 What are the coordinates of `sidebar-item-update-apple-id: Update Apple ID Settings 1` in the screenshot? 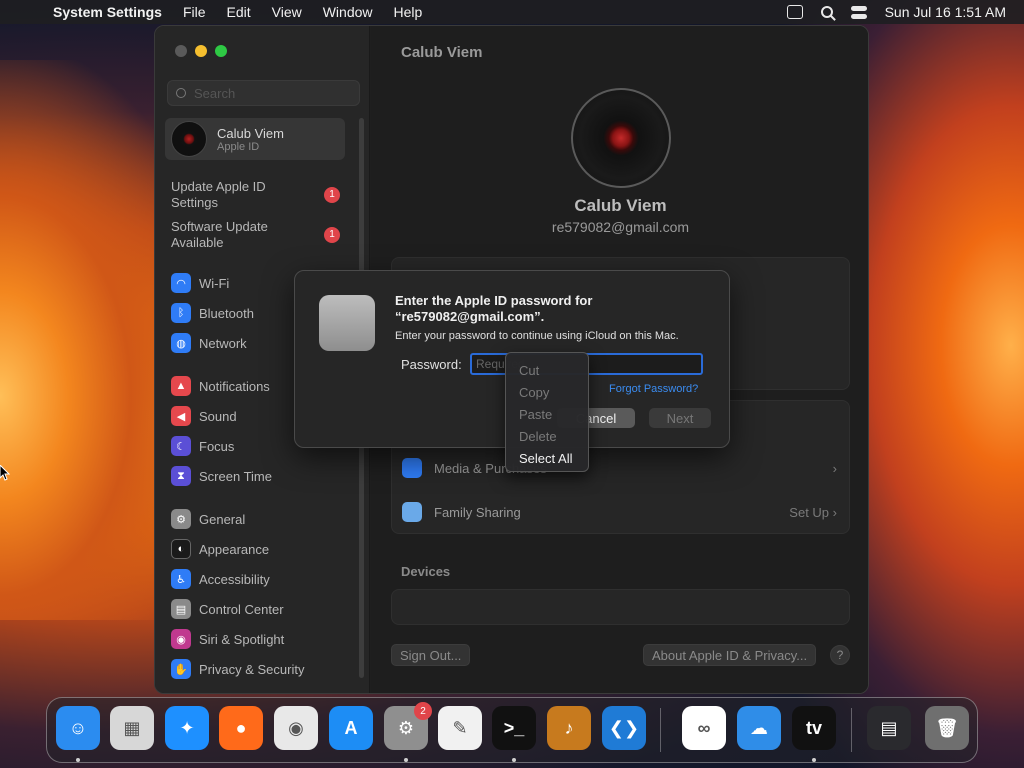 It's located at (258, 195).